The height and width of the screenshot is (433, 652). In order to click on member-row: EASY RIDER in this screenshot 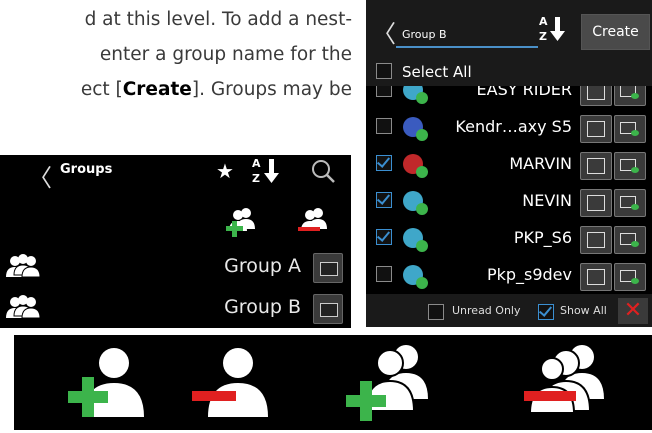, I will do `click(509, 97)`.